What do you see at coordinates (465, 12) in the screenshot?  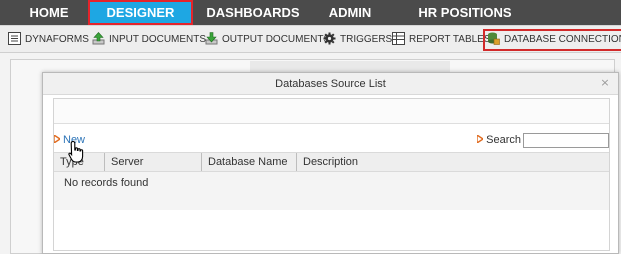 I see `tab-hr-positions: HR POSITIONS` at bounding box center [465, 12].